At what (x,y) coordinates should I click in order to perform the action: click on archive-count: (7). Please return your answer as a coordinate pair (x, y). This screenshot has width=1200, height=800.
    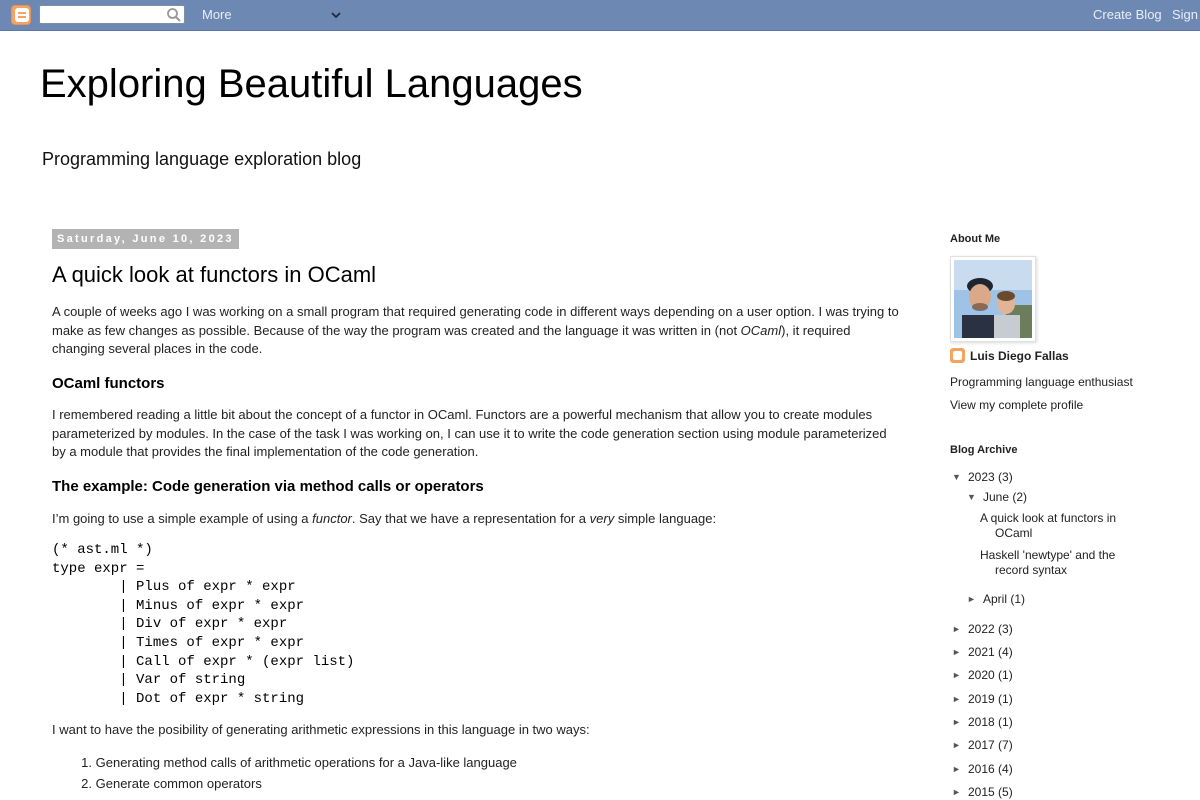
    Looking at the image, I should click on (1005, 745).